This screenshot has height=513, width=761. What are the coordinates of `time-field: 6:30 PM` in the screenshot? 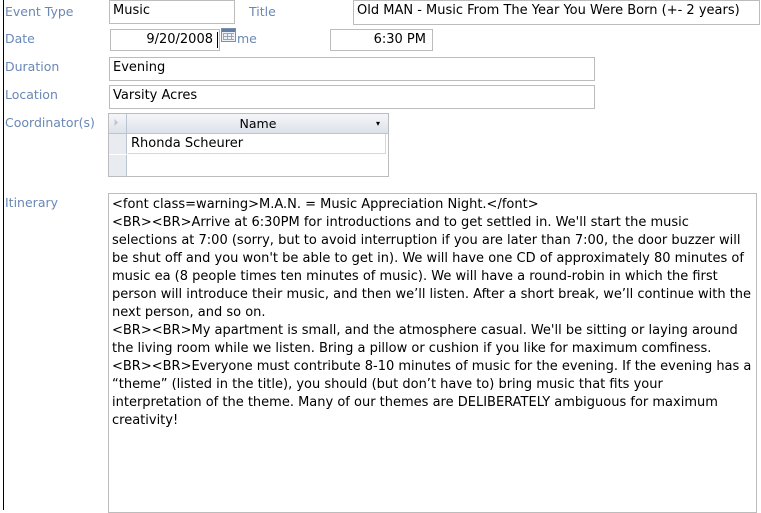 It's located at (381, 40).